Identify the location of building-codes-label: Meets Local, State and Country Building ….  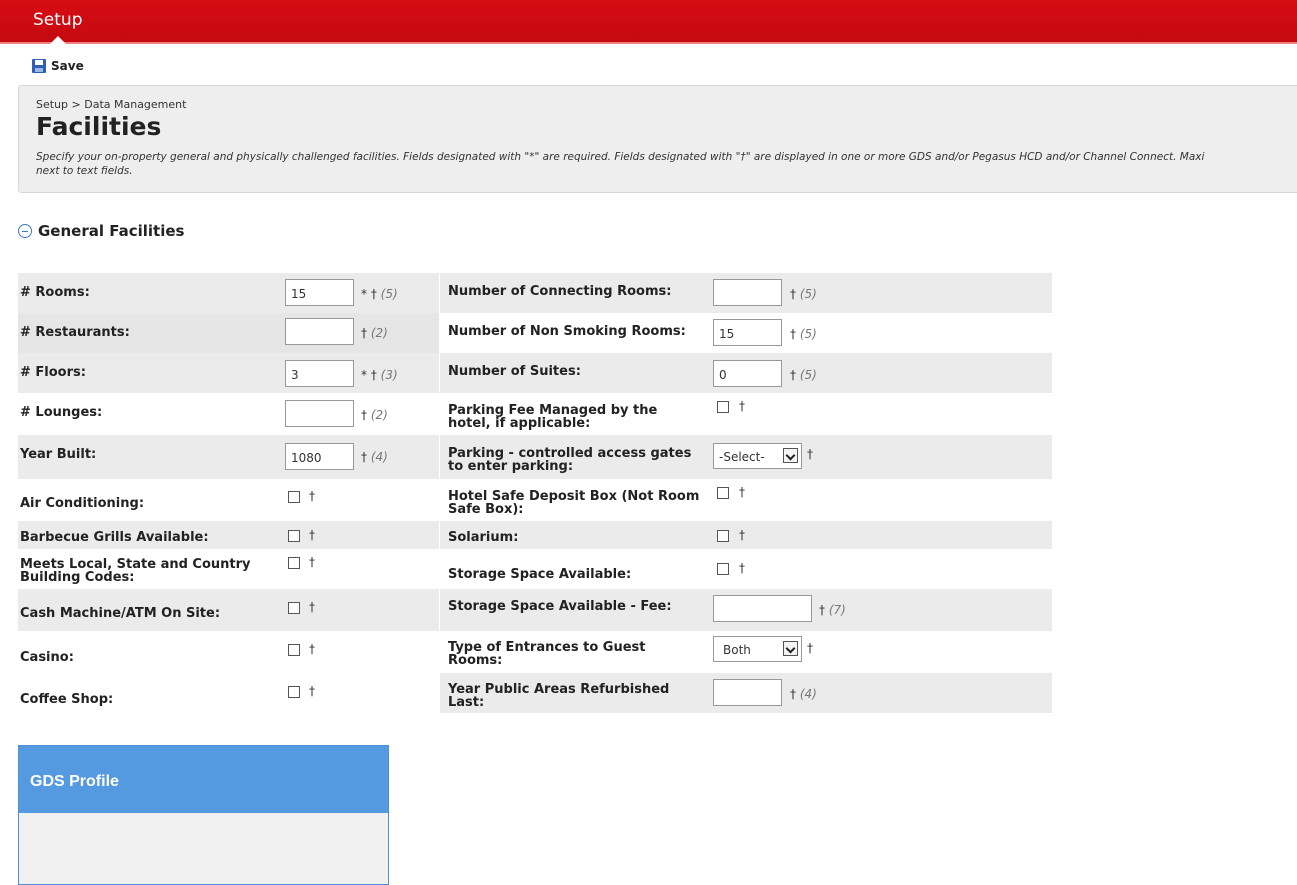
(135, 571).